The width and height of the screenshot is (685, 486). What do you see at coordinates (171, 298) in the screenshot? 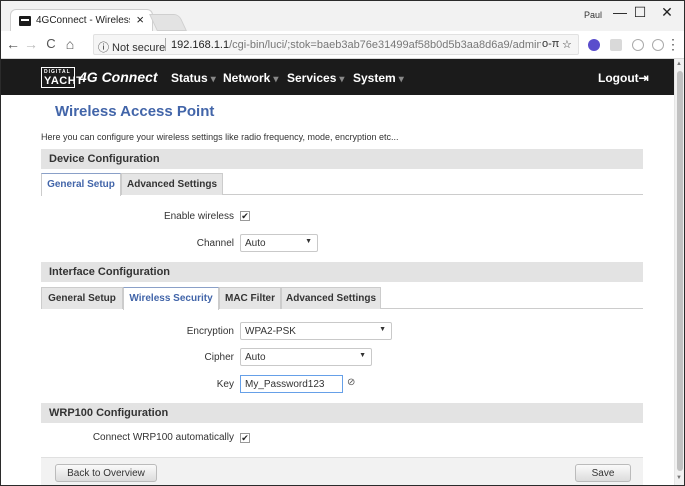
I see `tab-wireless-security: Wireless Security` at bounding box center [171, 298].